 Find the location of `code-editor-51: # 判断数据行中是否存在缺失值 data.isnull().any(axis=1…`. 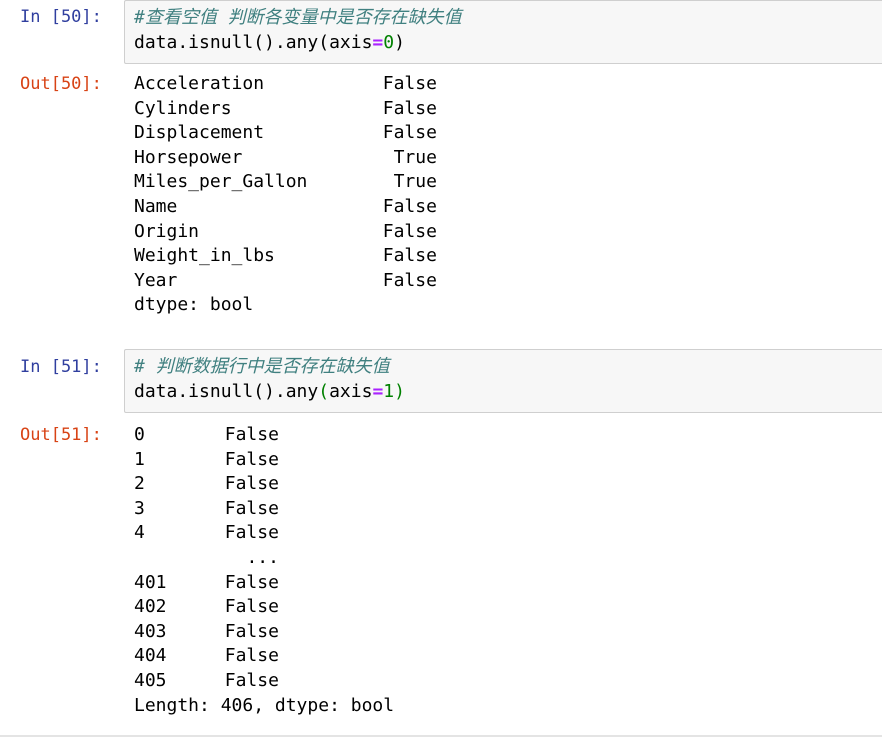

code-editor-51: # 判断数据行中是否存在缺失值 data.isnull().any(axis=1… is located at coordinates (503, 381).